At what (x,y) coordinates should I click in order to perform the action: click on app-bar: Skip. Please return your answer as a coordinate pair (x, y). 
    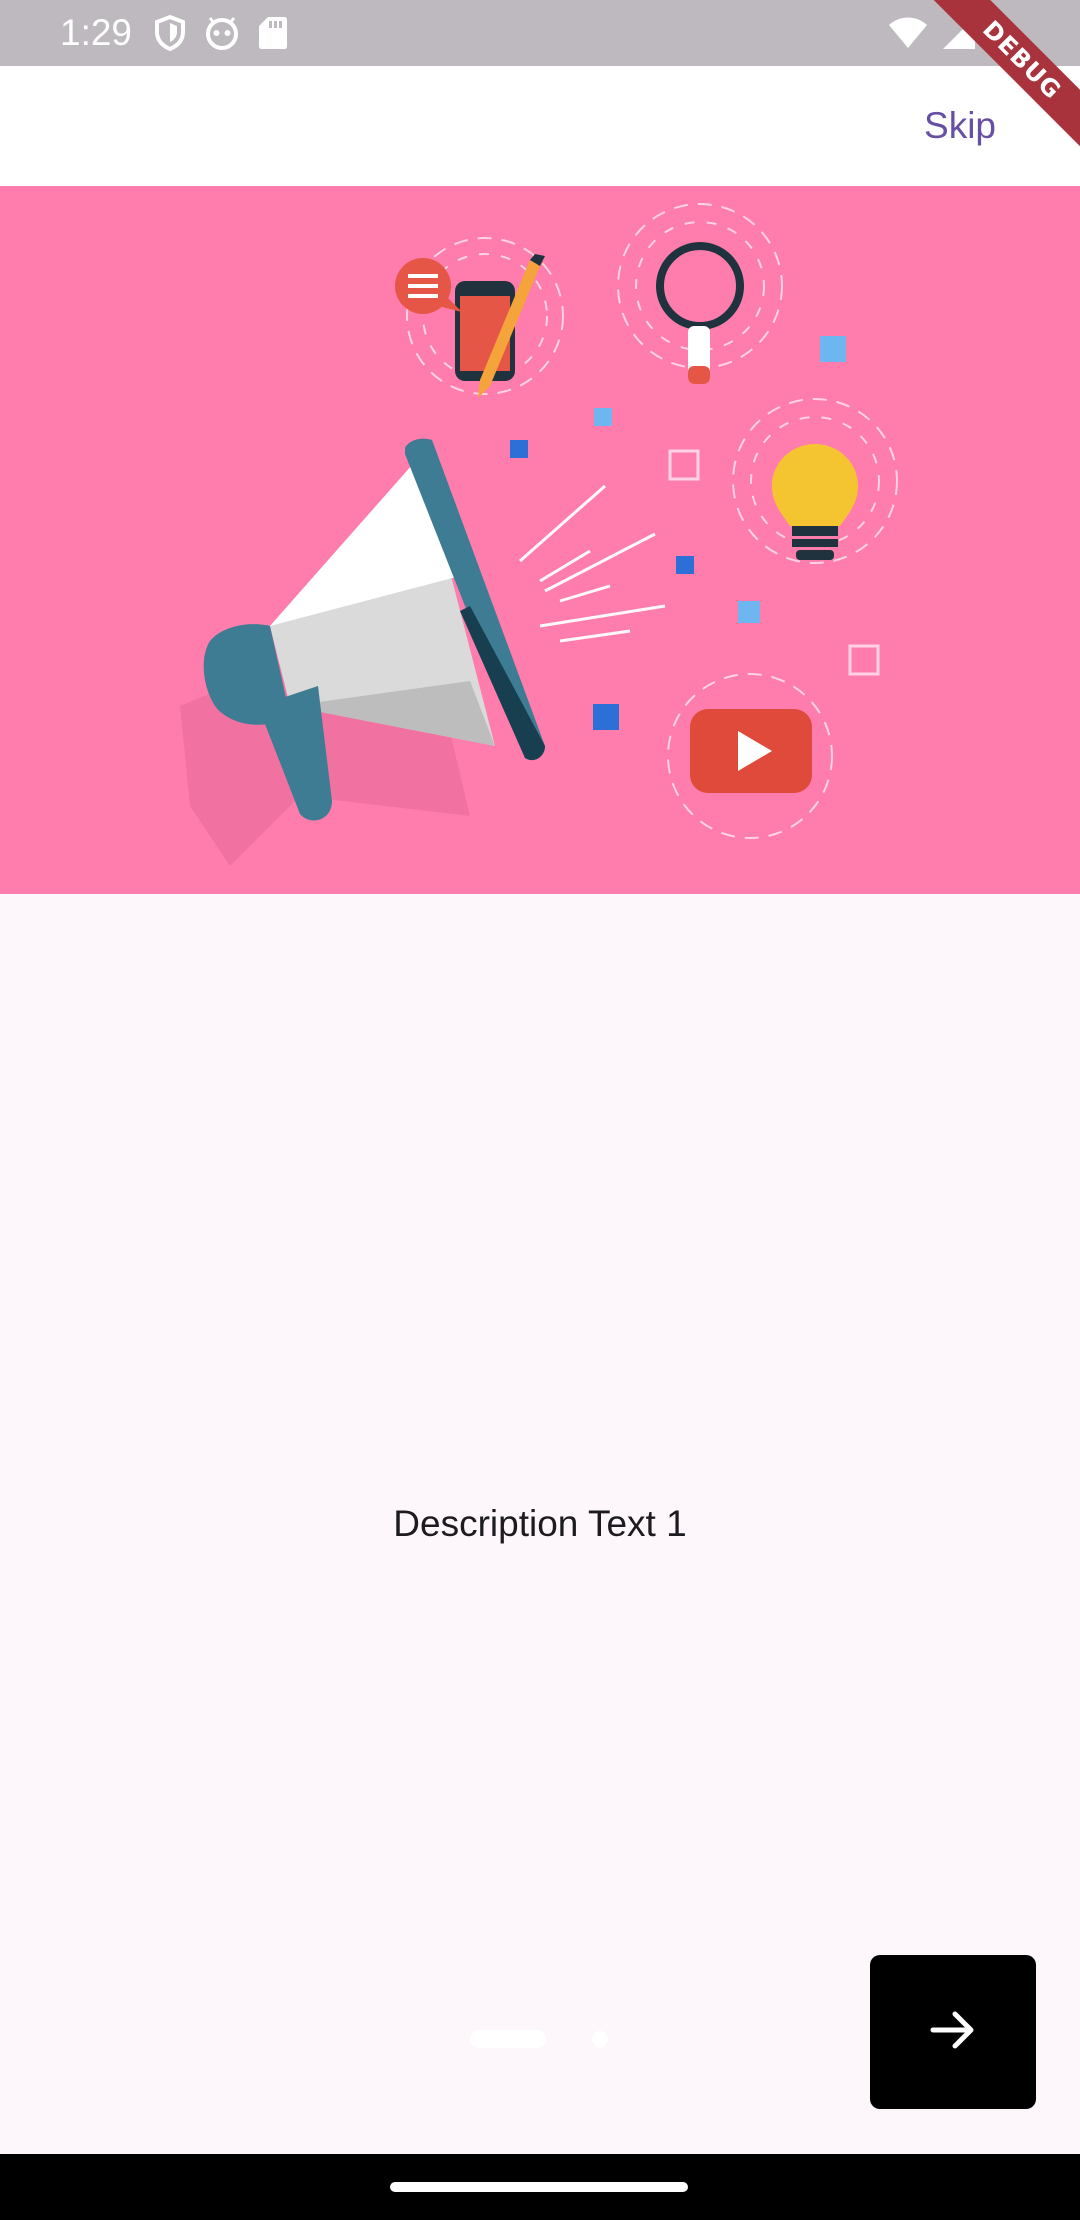
    Looking at the image, I should click on (540, 126).